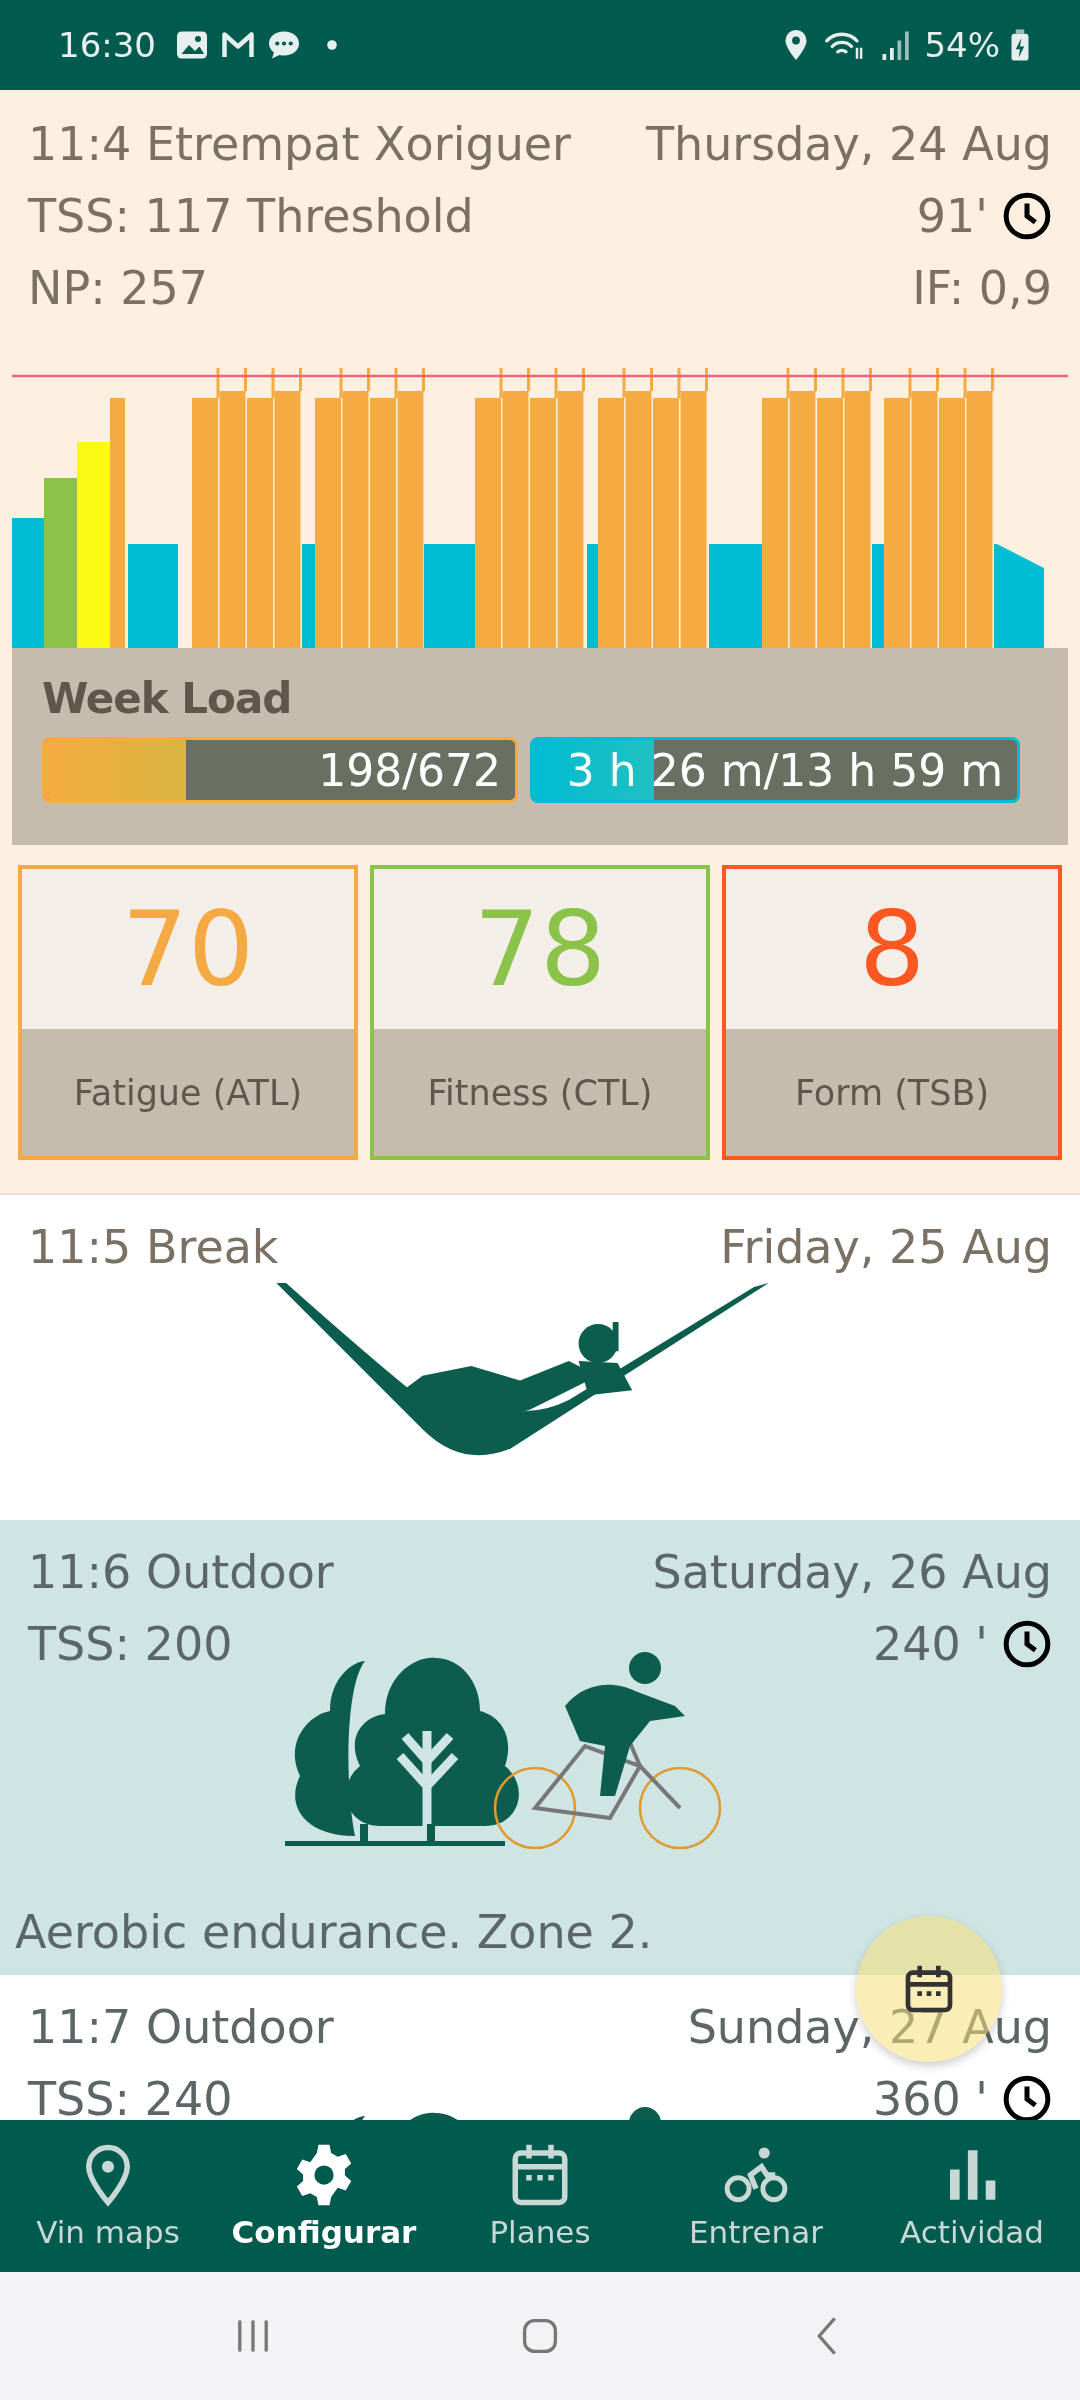 The height and width of the screenshot is (2400, 1080). I want to click on workout-title: 11:7 Outdoor, so click(181, 2027).